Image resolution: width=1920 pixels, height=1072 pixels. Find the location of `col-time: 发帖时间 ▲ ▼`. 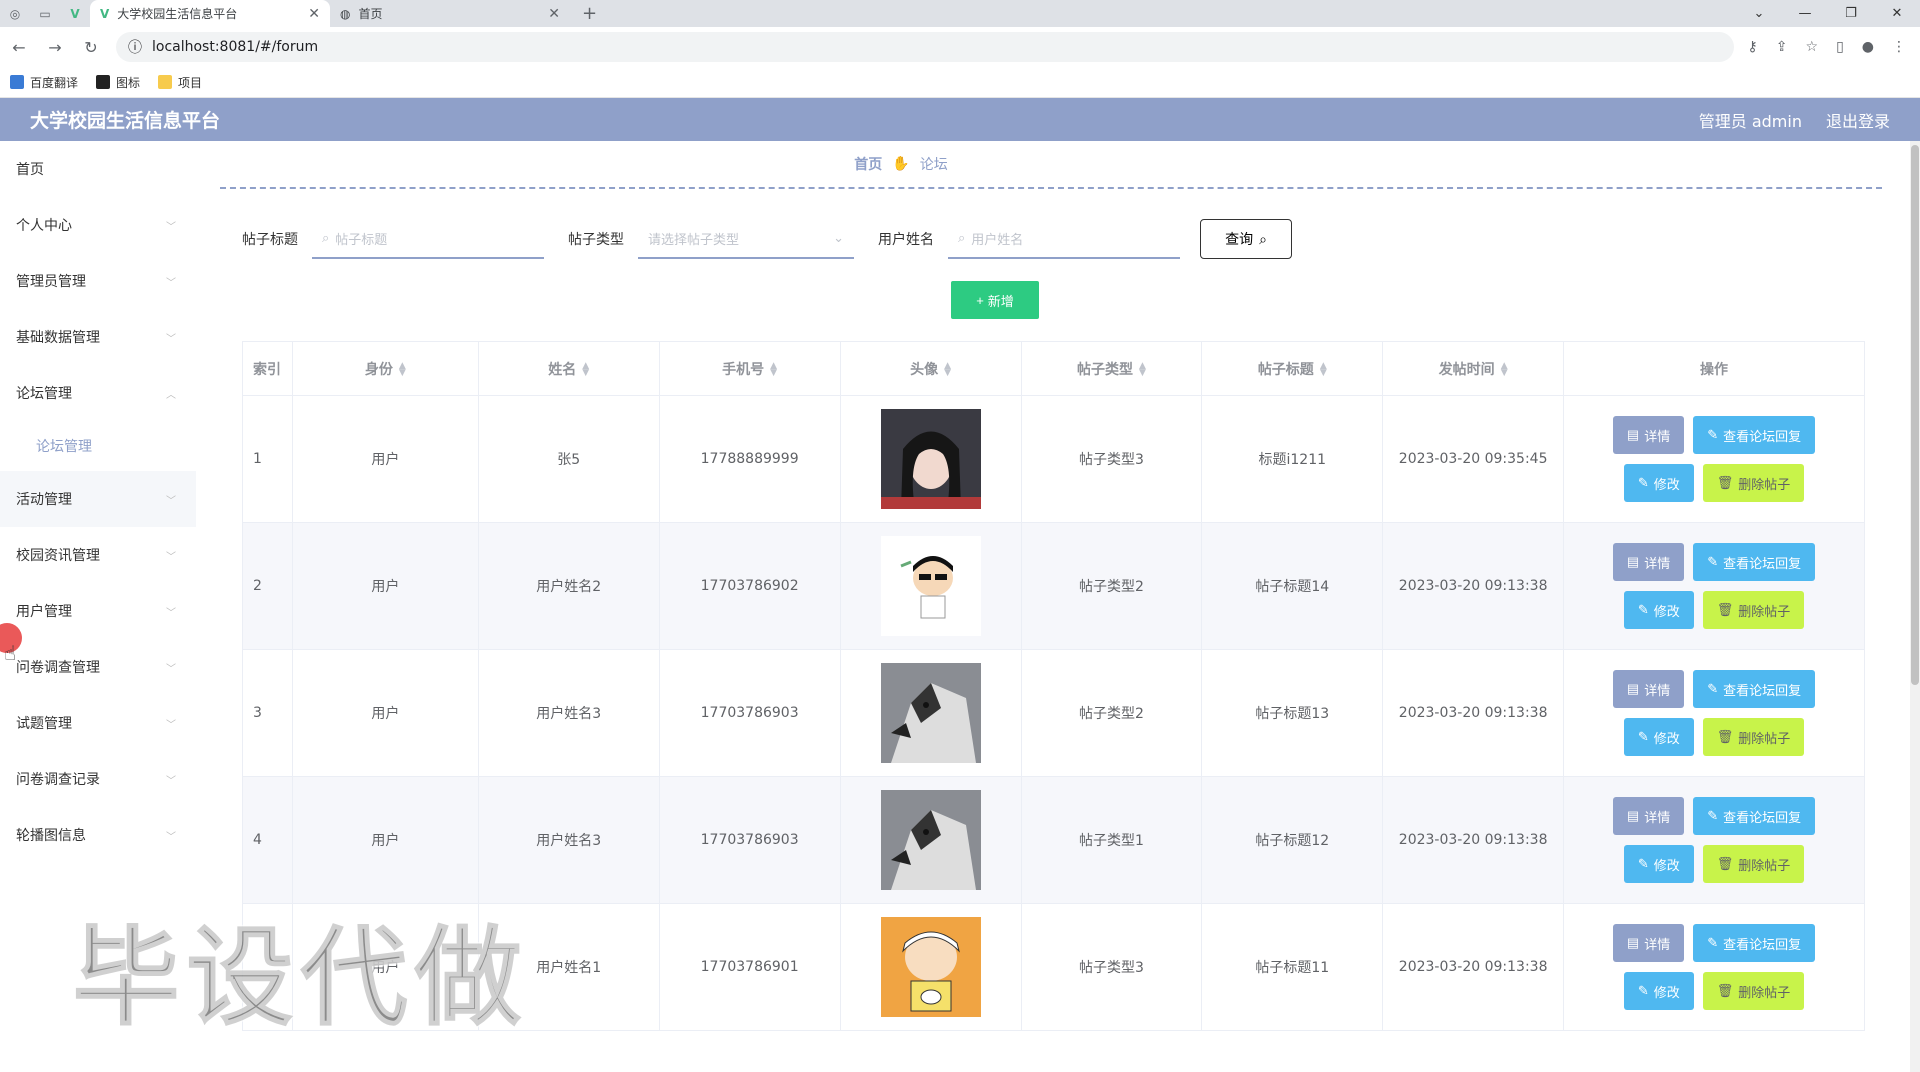

col-time: 发帖时间 ▲ ▼ is located at coordinates (1473, 368).